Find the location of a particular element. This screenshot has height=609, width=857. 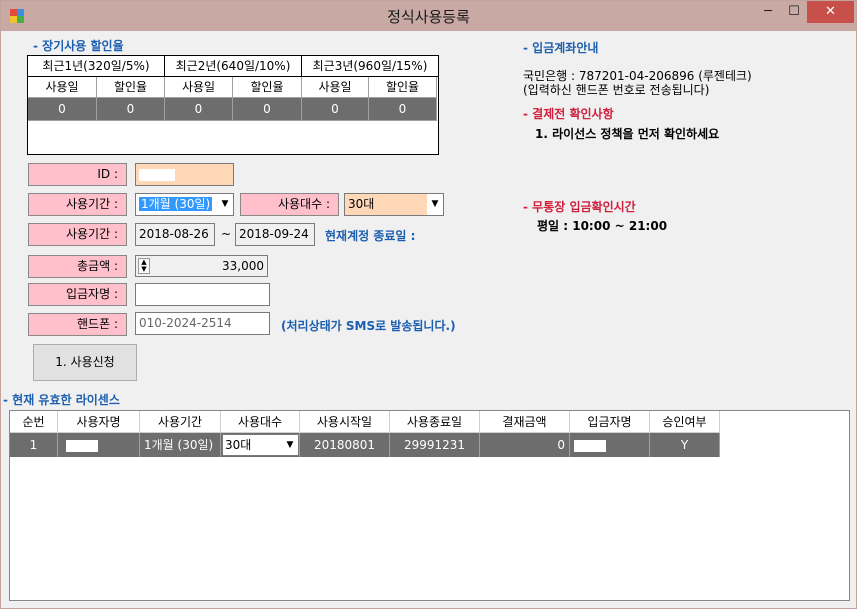

discount-period-1: 최근1년(320일/5%) is located at coordinates (96, 66).